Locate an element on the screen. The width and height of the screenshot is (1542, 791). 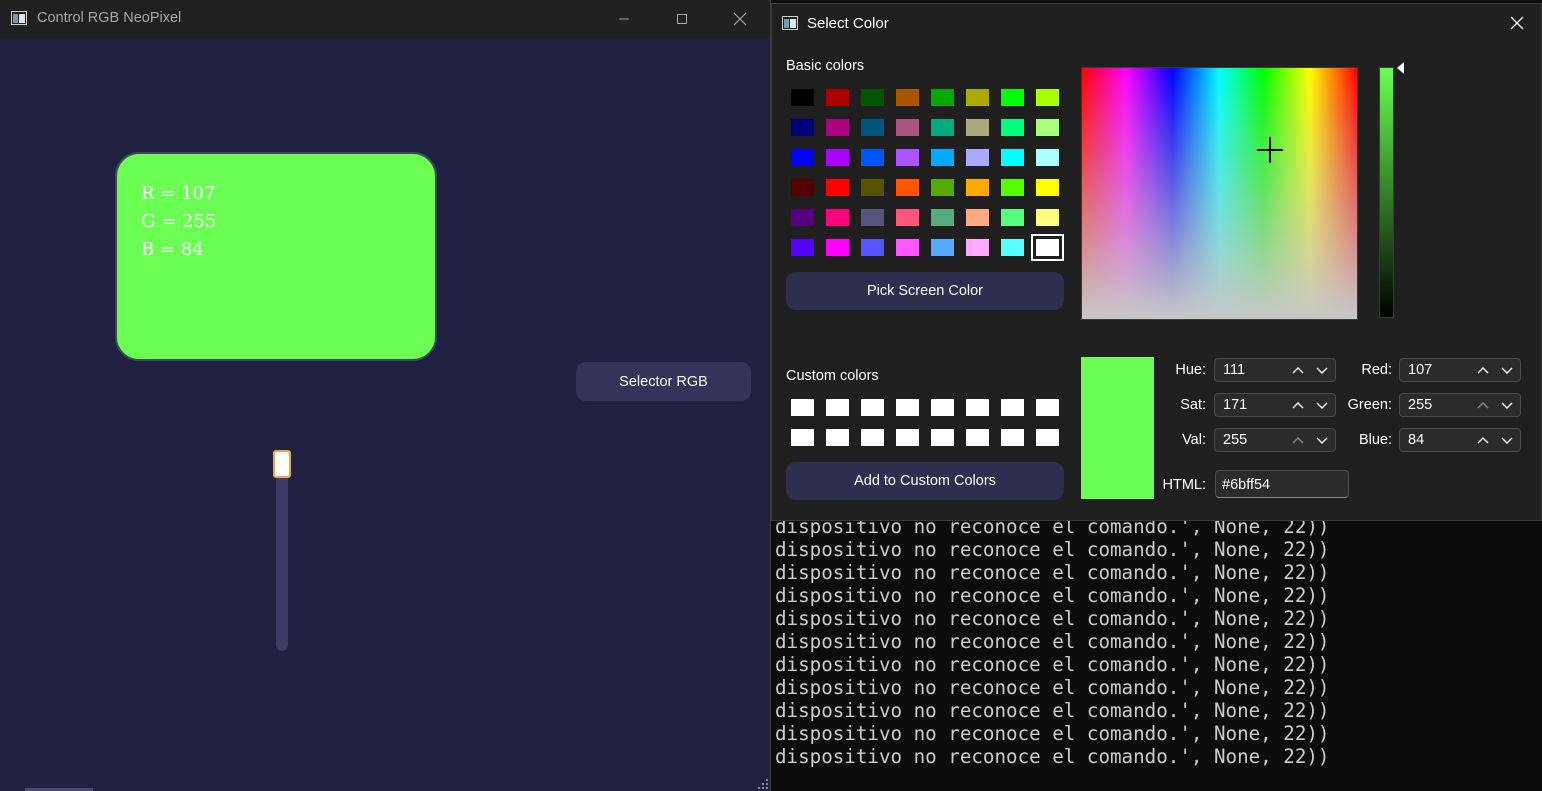
resize-grip-icon is located at coordinates (763, 784).